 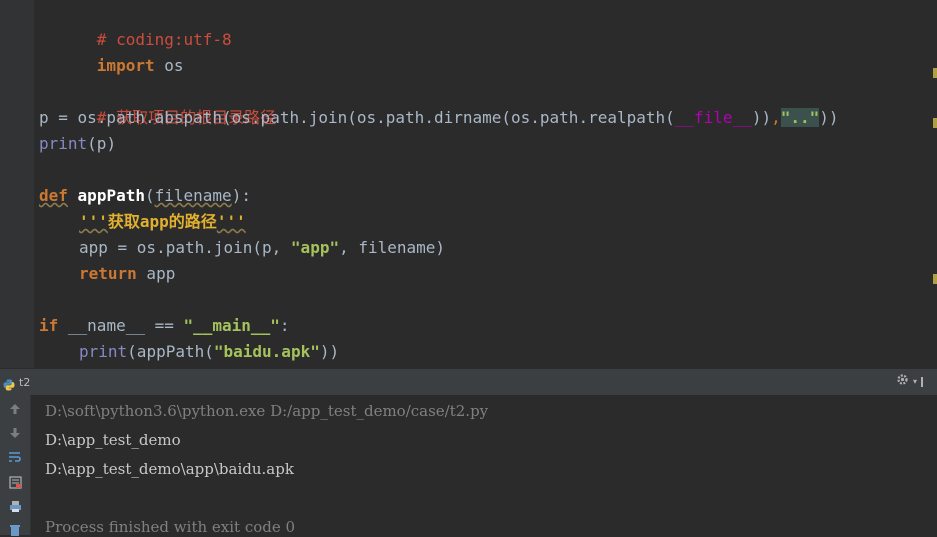 I want to click on scroll-to-end-icon, so click(x=15, y=482).